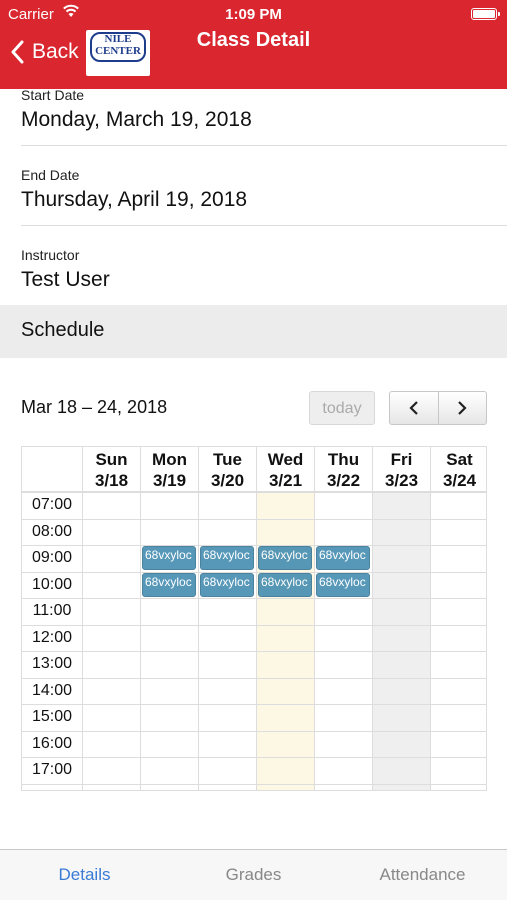 The height and width of the screenshot is (900, 507). What do you see at coordinates (52, 610) in the screenshot?
I see `time-label: 11:00` at bounding box center [52, 610].